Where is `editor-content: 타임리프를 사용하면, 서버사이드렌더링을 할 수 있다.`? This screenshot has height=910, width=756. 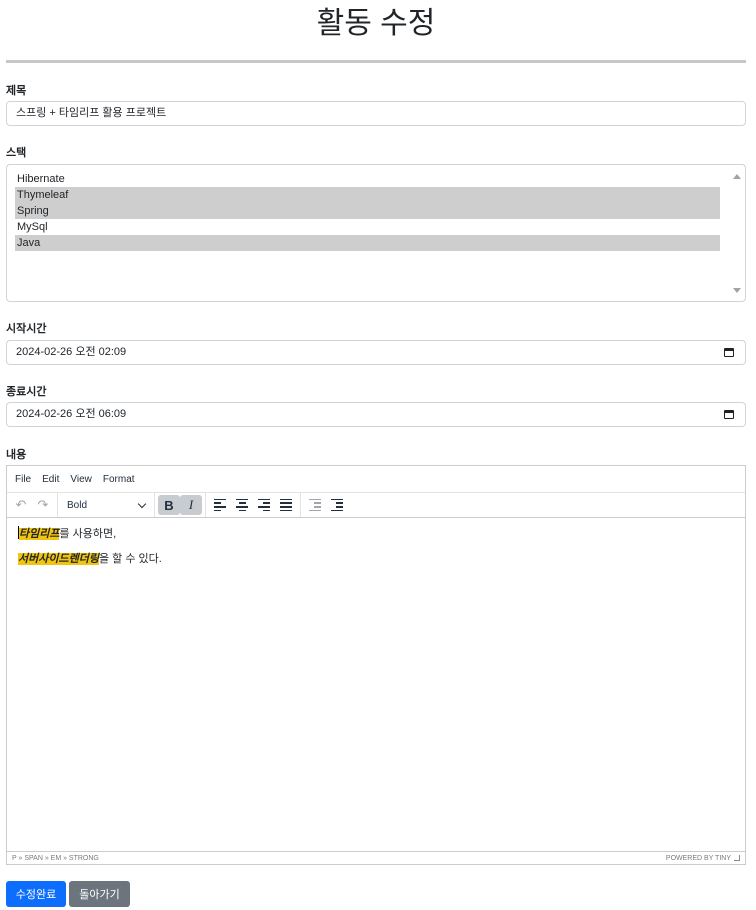 editor-content: 타임리프를 사용하면, 서버사이드렌더링을 할 수 있다. is located at coordinates (376, 551).